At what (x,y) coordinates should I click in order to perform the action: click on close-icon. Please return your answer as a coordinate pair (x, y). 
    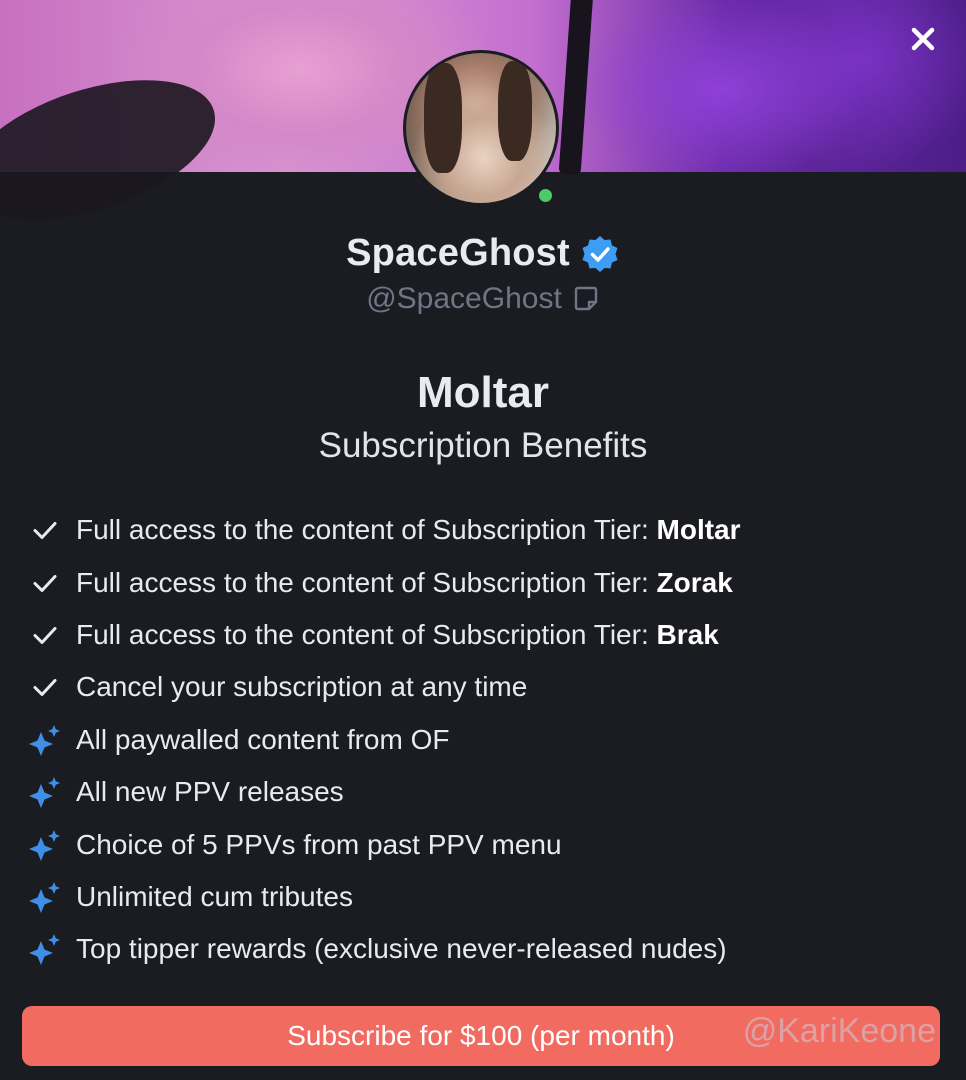
    Looking at the image, I should click on (923, 39).